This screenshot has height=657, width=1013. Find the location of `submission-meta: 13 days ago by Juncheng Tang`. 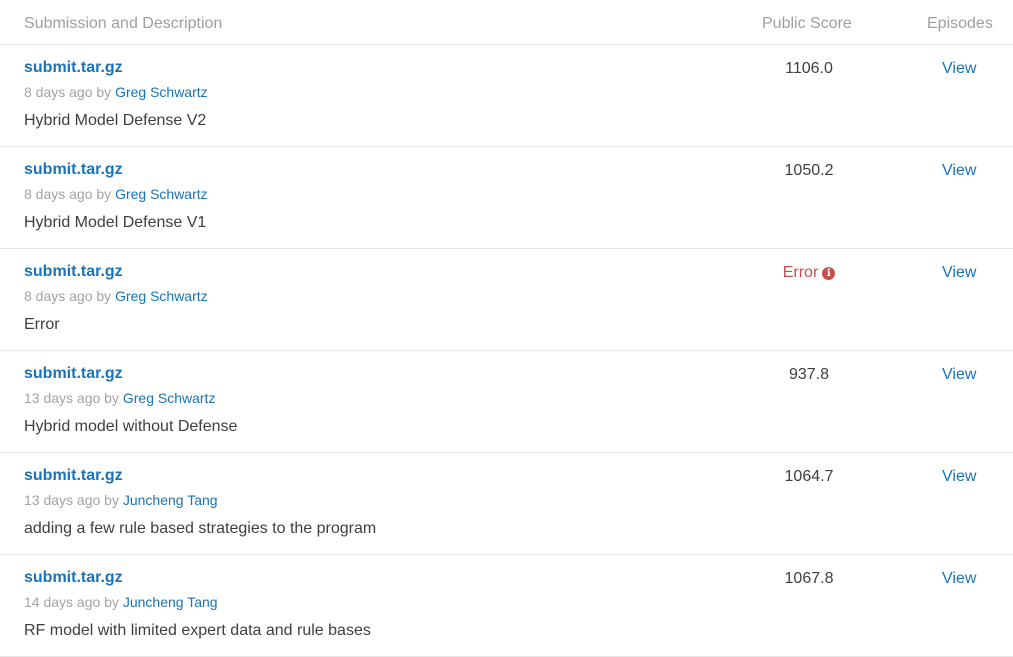

submission-meta: 13 days ago by Juncheng Tang is located at coordinates (121, 500).